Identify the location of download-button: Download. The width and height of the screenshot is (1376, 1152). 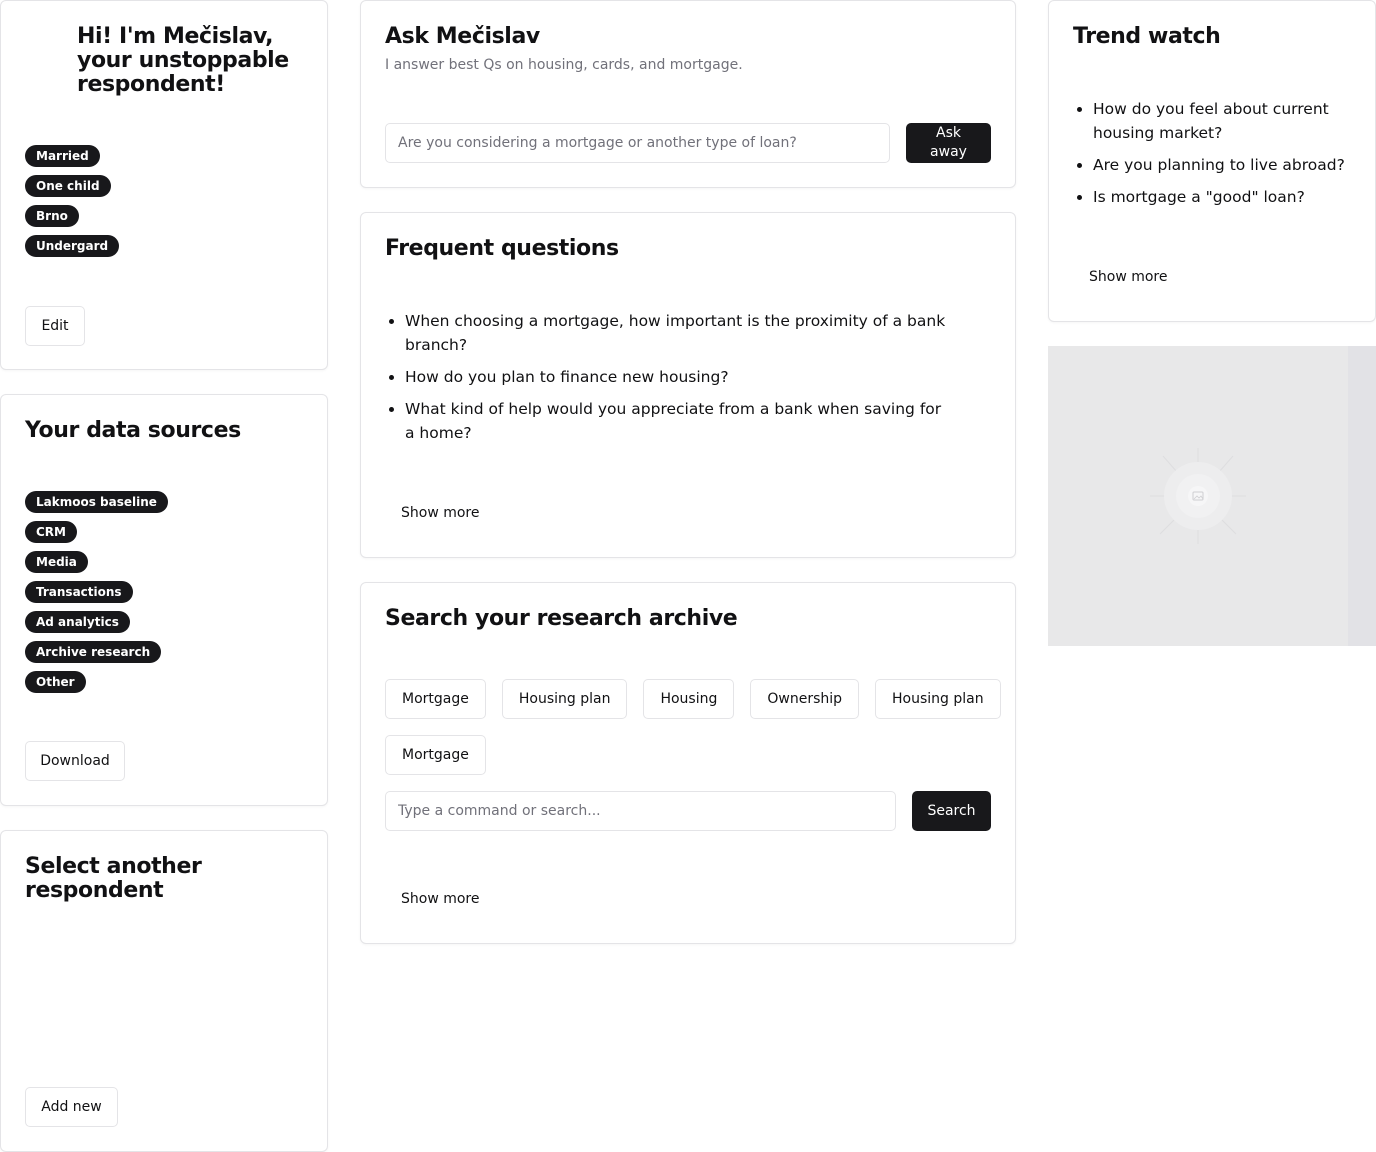
(75, 761).